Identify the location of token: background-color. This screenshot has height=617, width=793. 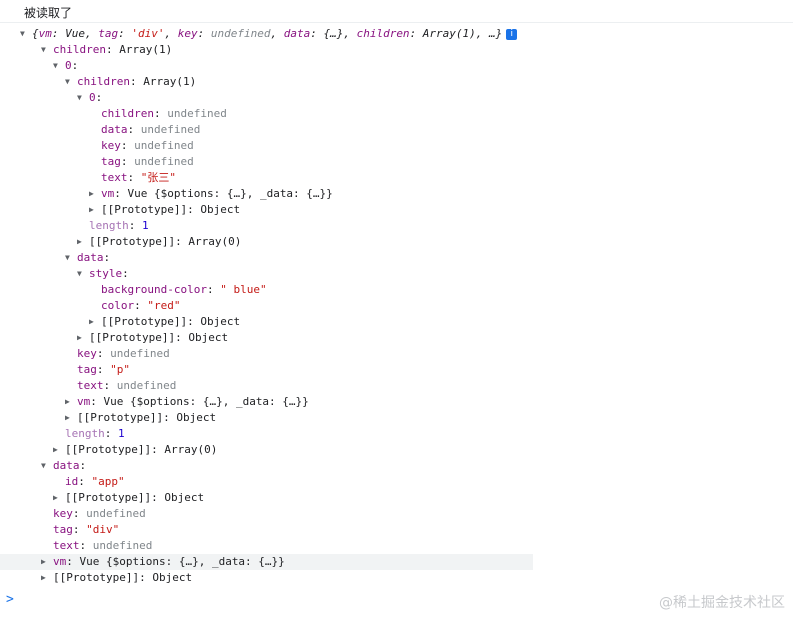
(154, 289).